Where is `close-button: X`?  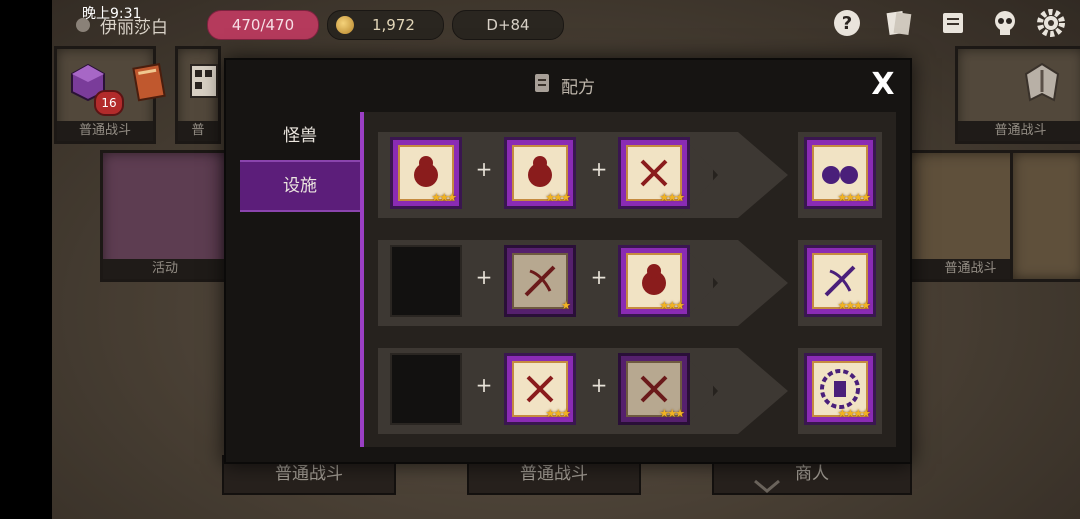
close-button: X is located at coordinates (883, 85).